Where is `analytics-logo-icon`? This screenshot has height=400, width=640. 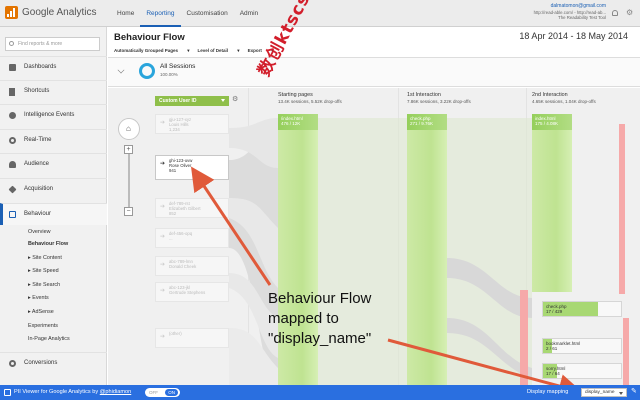 analytics-logo-icon is located at coordinates (11, 12).